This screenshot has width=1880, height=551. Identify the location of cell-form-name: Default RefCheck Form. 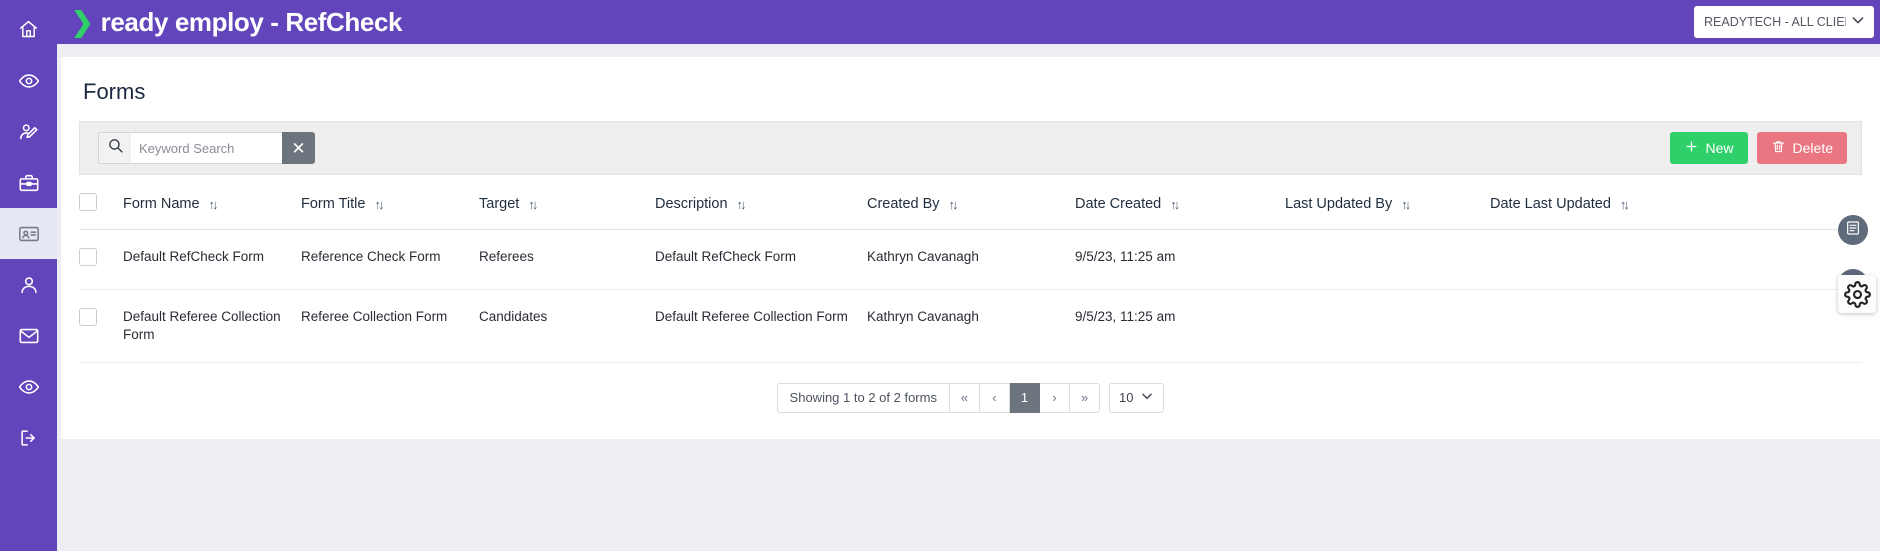
(212, 259).